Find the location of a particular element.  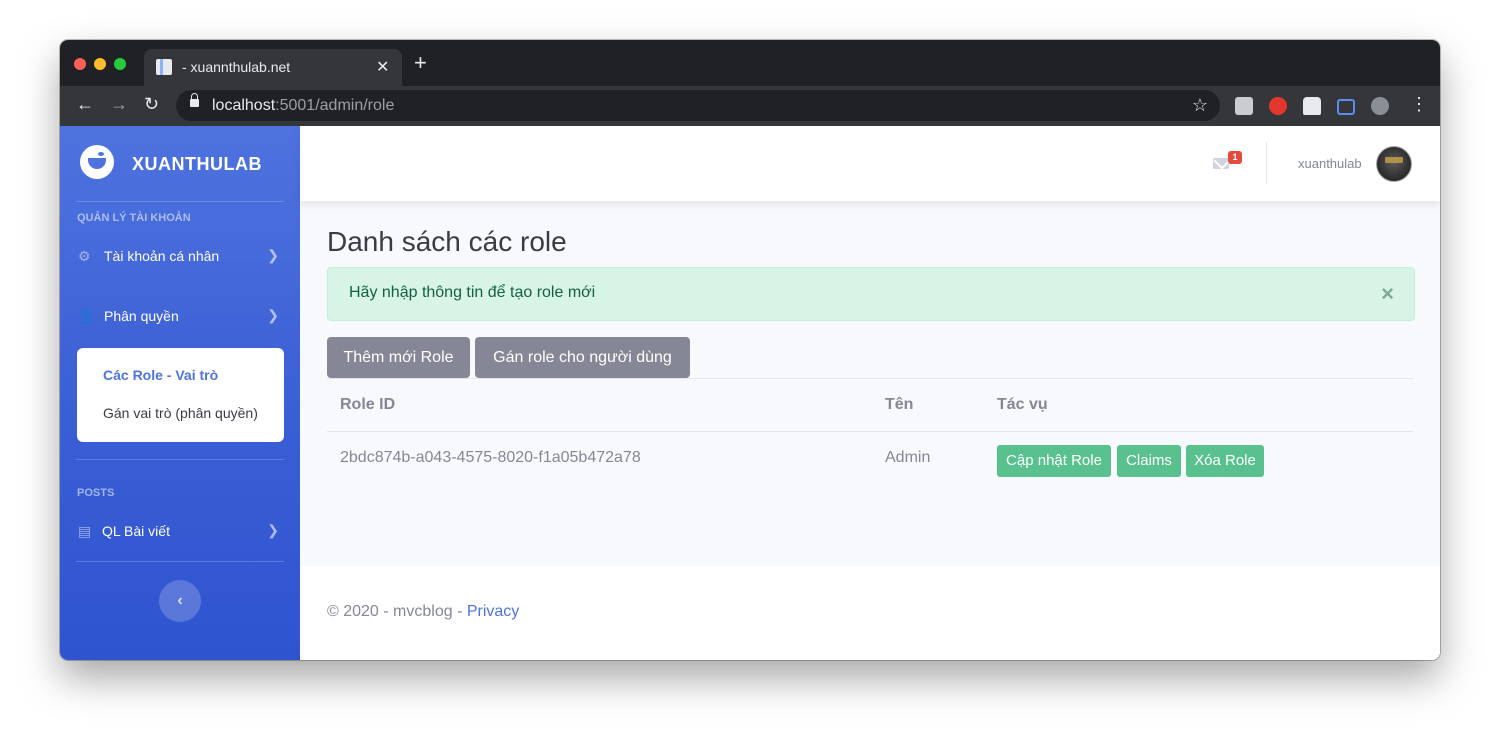

address-bar: localhost:5001/admin/role ☆ is located at coordinates (698, 105).